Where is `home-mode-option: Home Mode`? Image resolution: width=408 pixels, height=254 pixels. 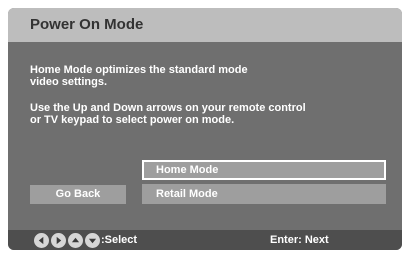
home-mode-option: Home Mode is located at coordinates (264, 170).